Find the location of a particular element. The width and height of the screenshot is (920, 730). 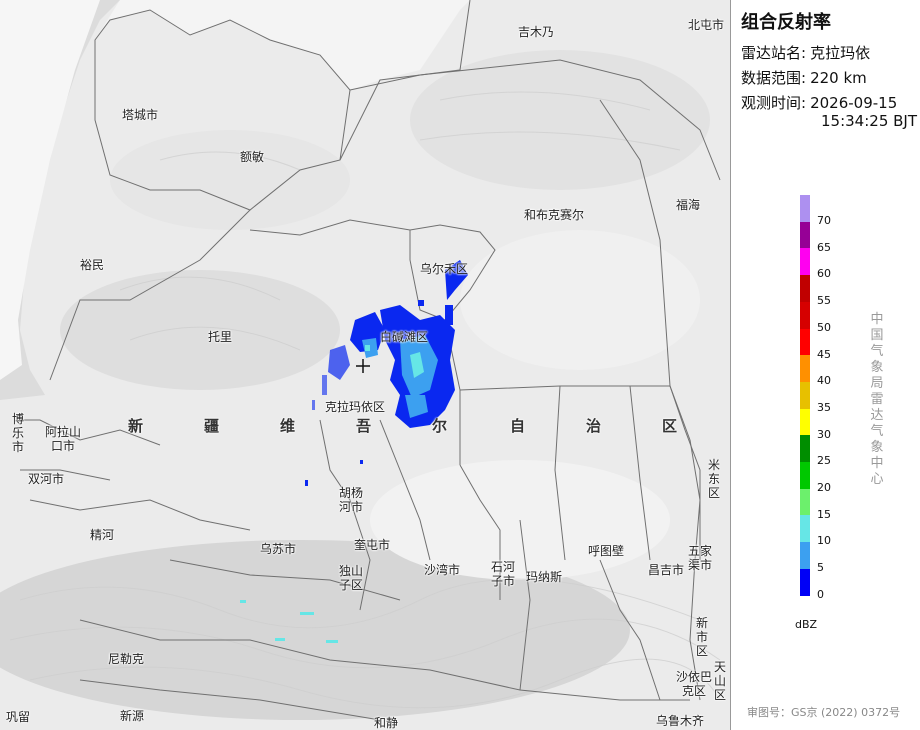

place-label: 塔城市 is located at coordinates (140, 115).